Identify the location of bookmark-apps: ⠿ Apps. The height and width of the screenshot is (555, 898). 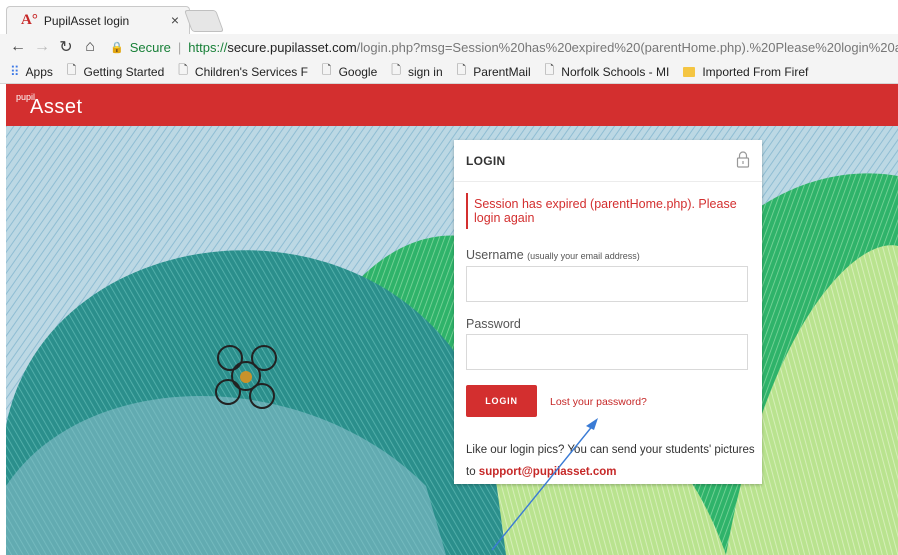
(31, 72).